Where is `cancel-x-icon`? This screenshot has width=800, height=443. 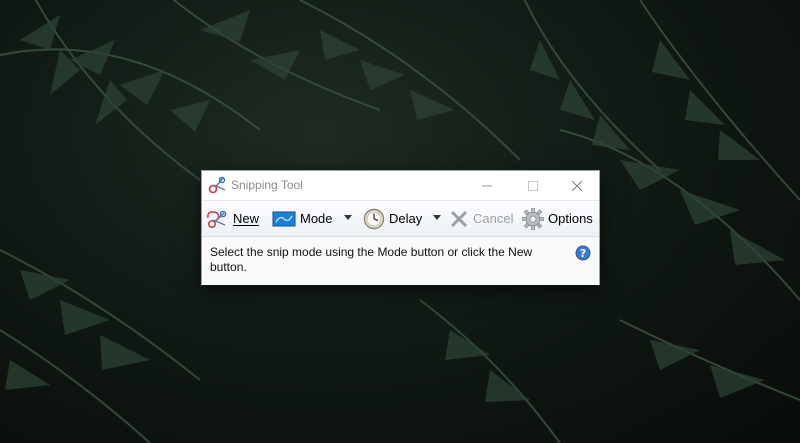 cancel-x-icon is located at coordinates (459, 218).